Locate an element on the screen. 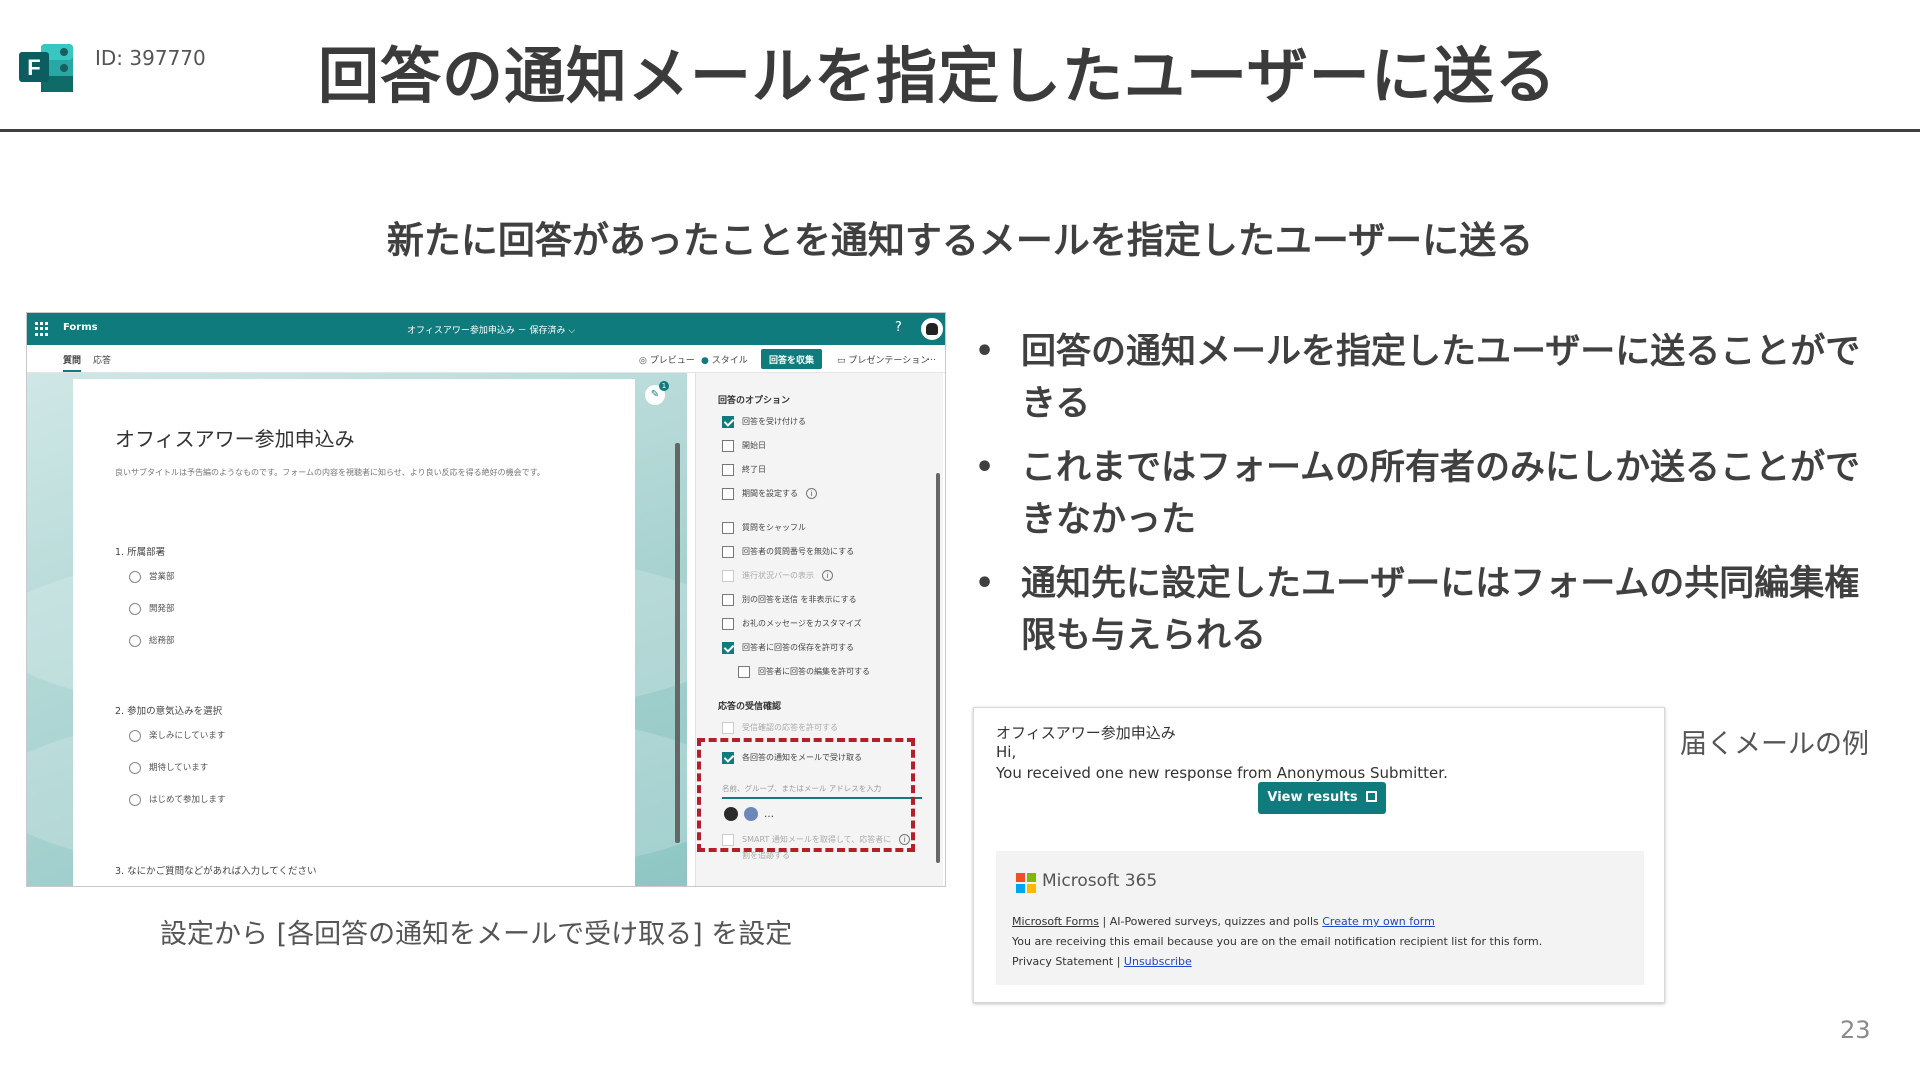 This screenshot has width=1920, height=1080. unsubscribe-link: Unsubscribe is located at coordinates (1158, 961).